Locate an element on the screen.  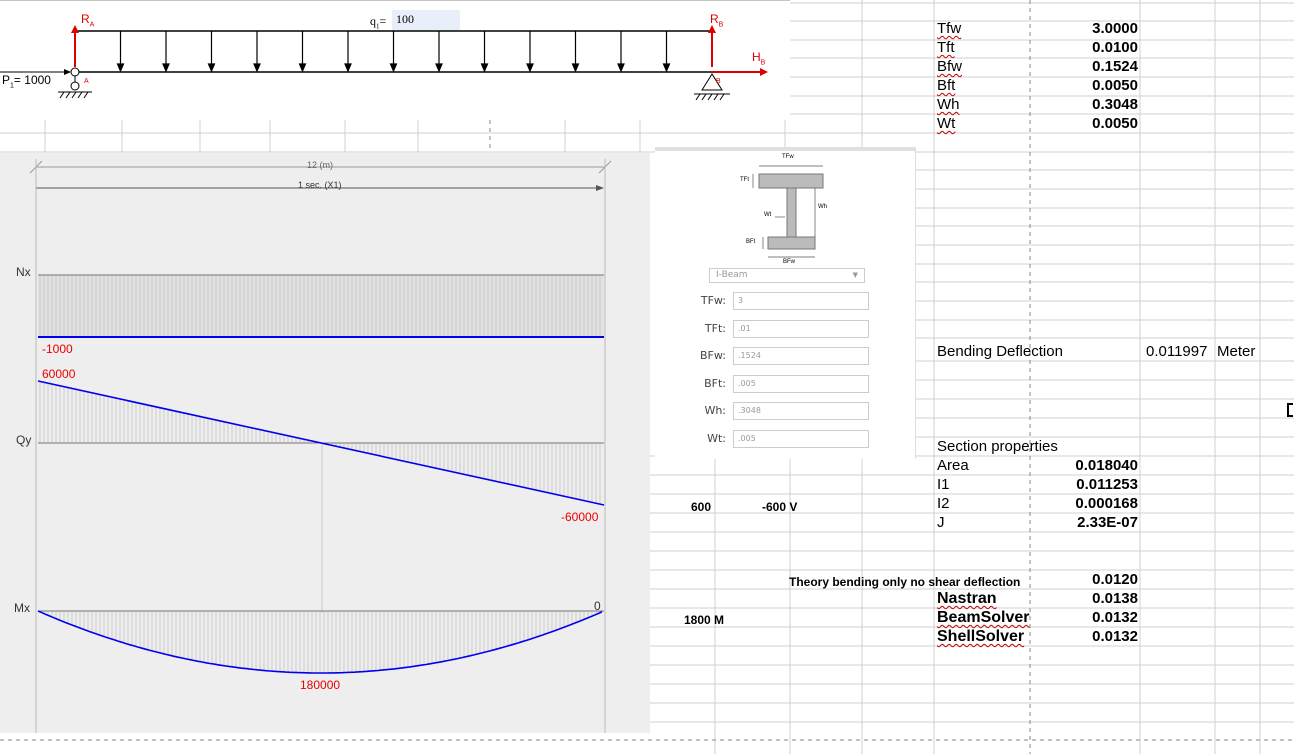
section-type-value: I-Beam is located at coordinates (732, 275).